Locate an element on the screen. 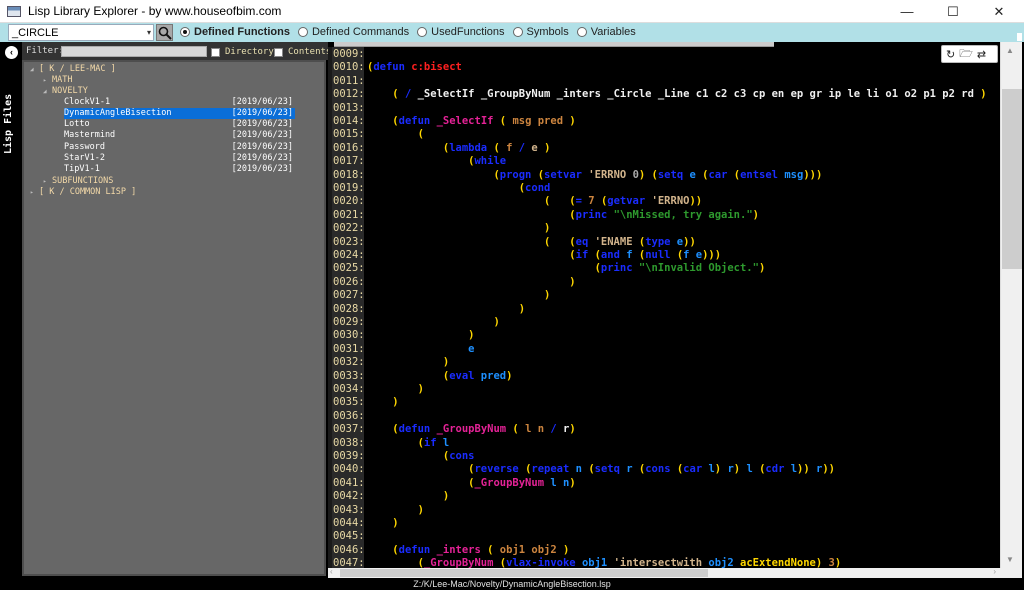  toolbar-overflow-grip is located at coordinates (1019, 37).